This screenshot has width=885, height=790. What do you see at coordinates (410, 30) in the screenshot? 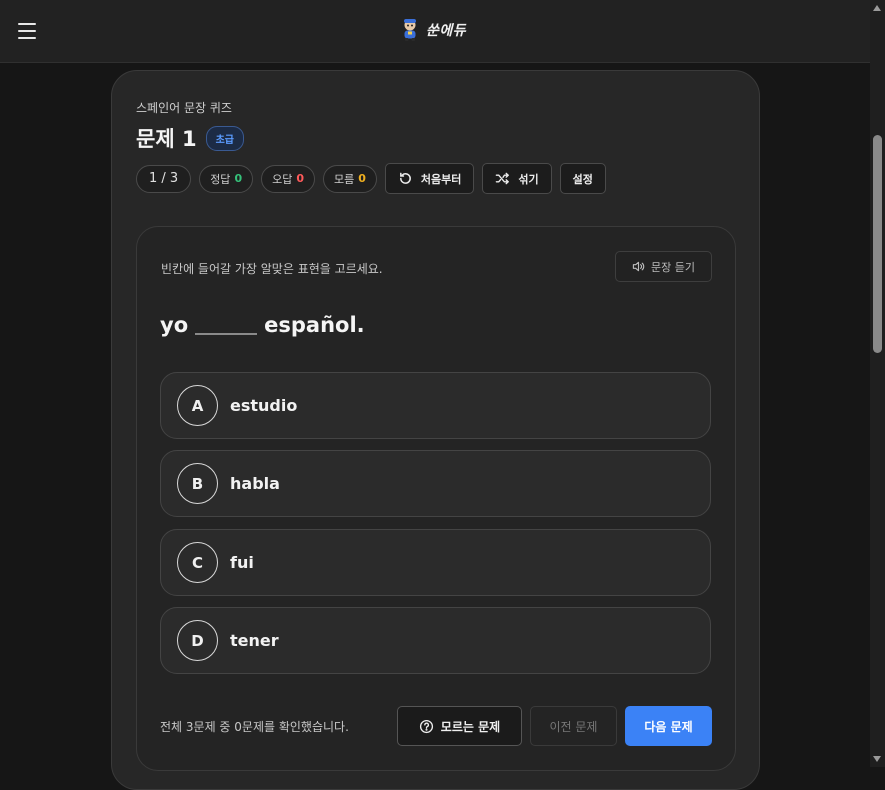
I see `mascot-logo-icon` at bounding box center [410, 30].